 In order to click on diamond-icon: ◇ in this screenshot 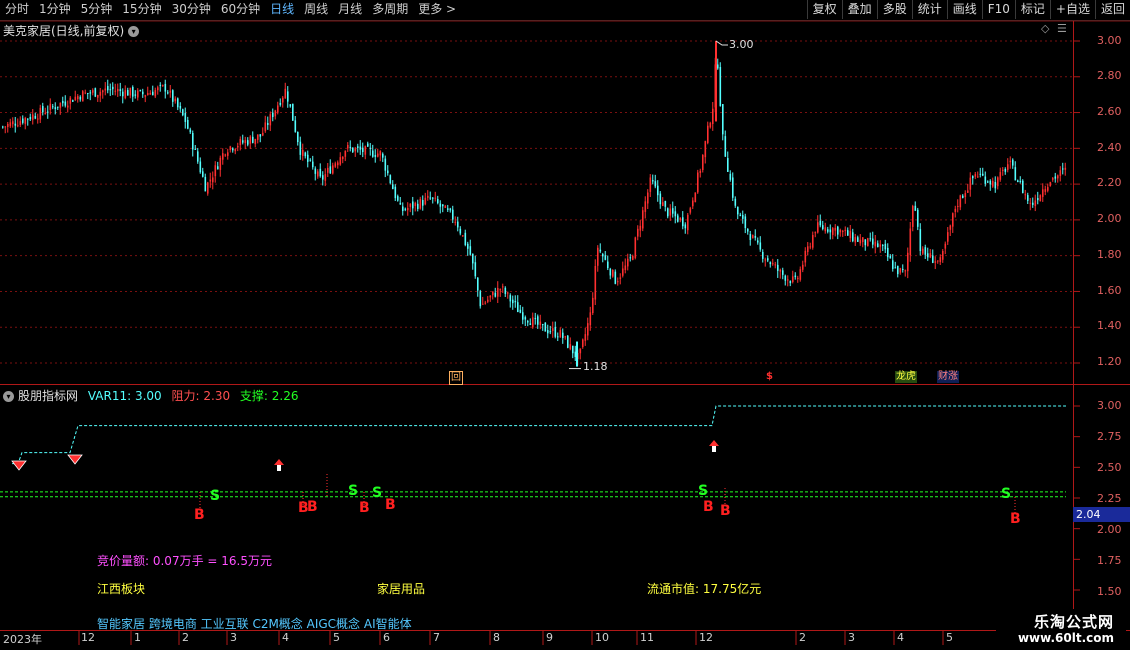, I will do `click(1045, 28)`.